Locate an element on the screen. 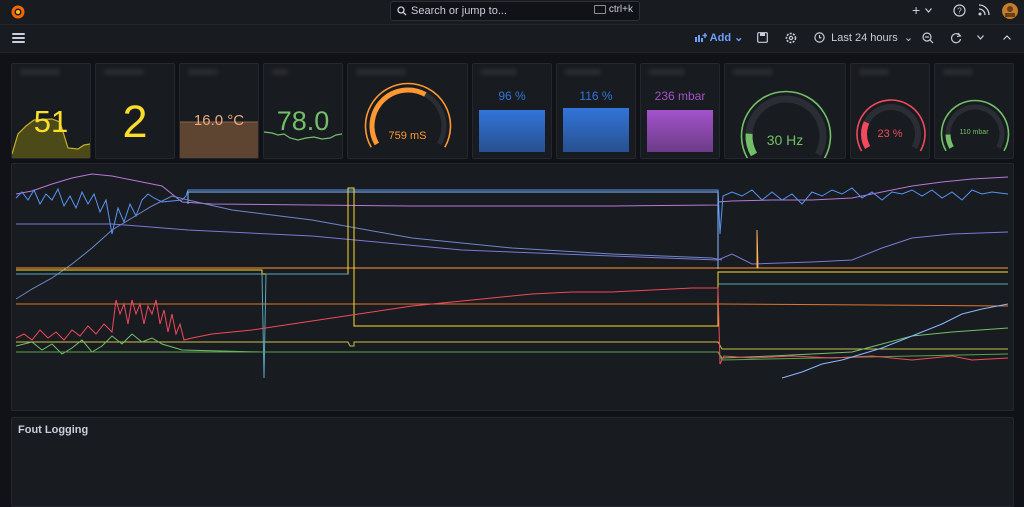 This screenshot has height=507, width=1024. menu-icon is located at coordinates (18, 38).